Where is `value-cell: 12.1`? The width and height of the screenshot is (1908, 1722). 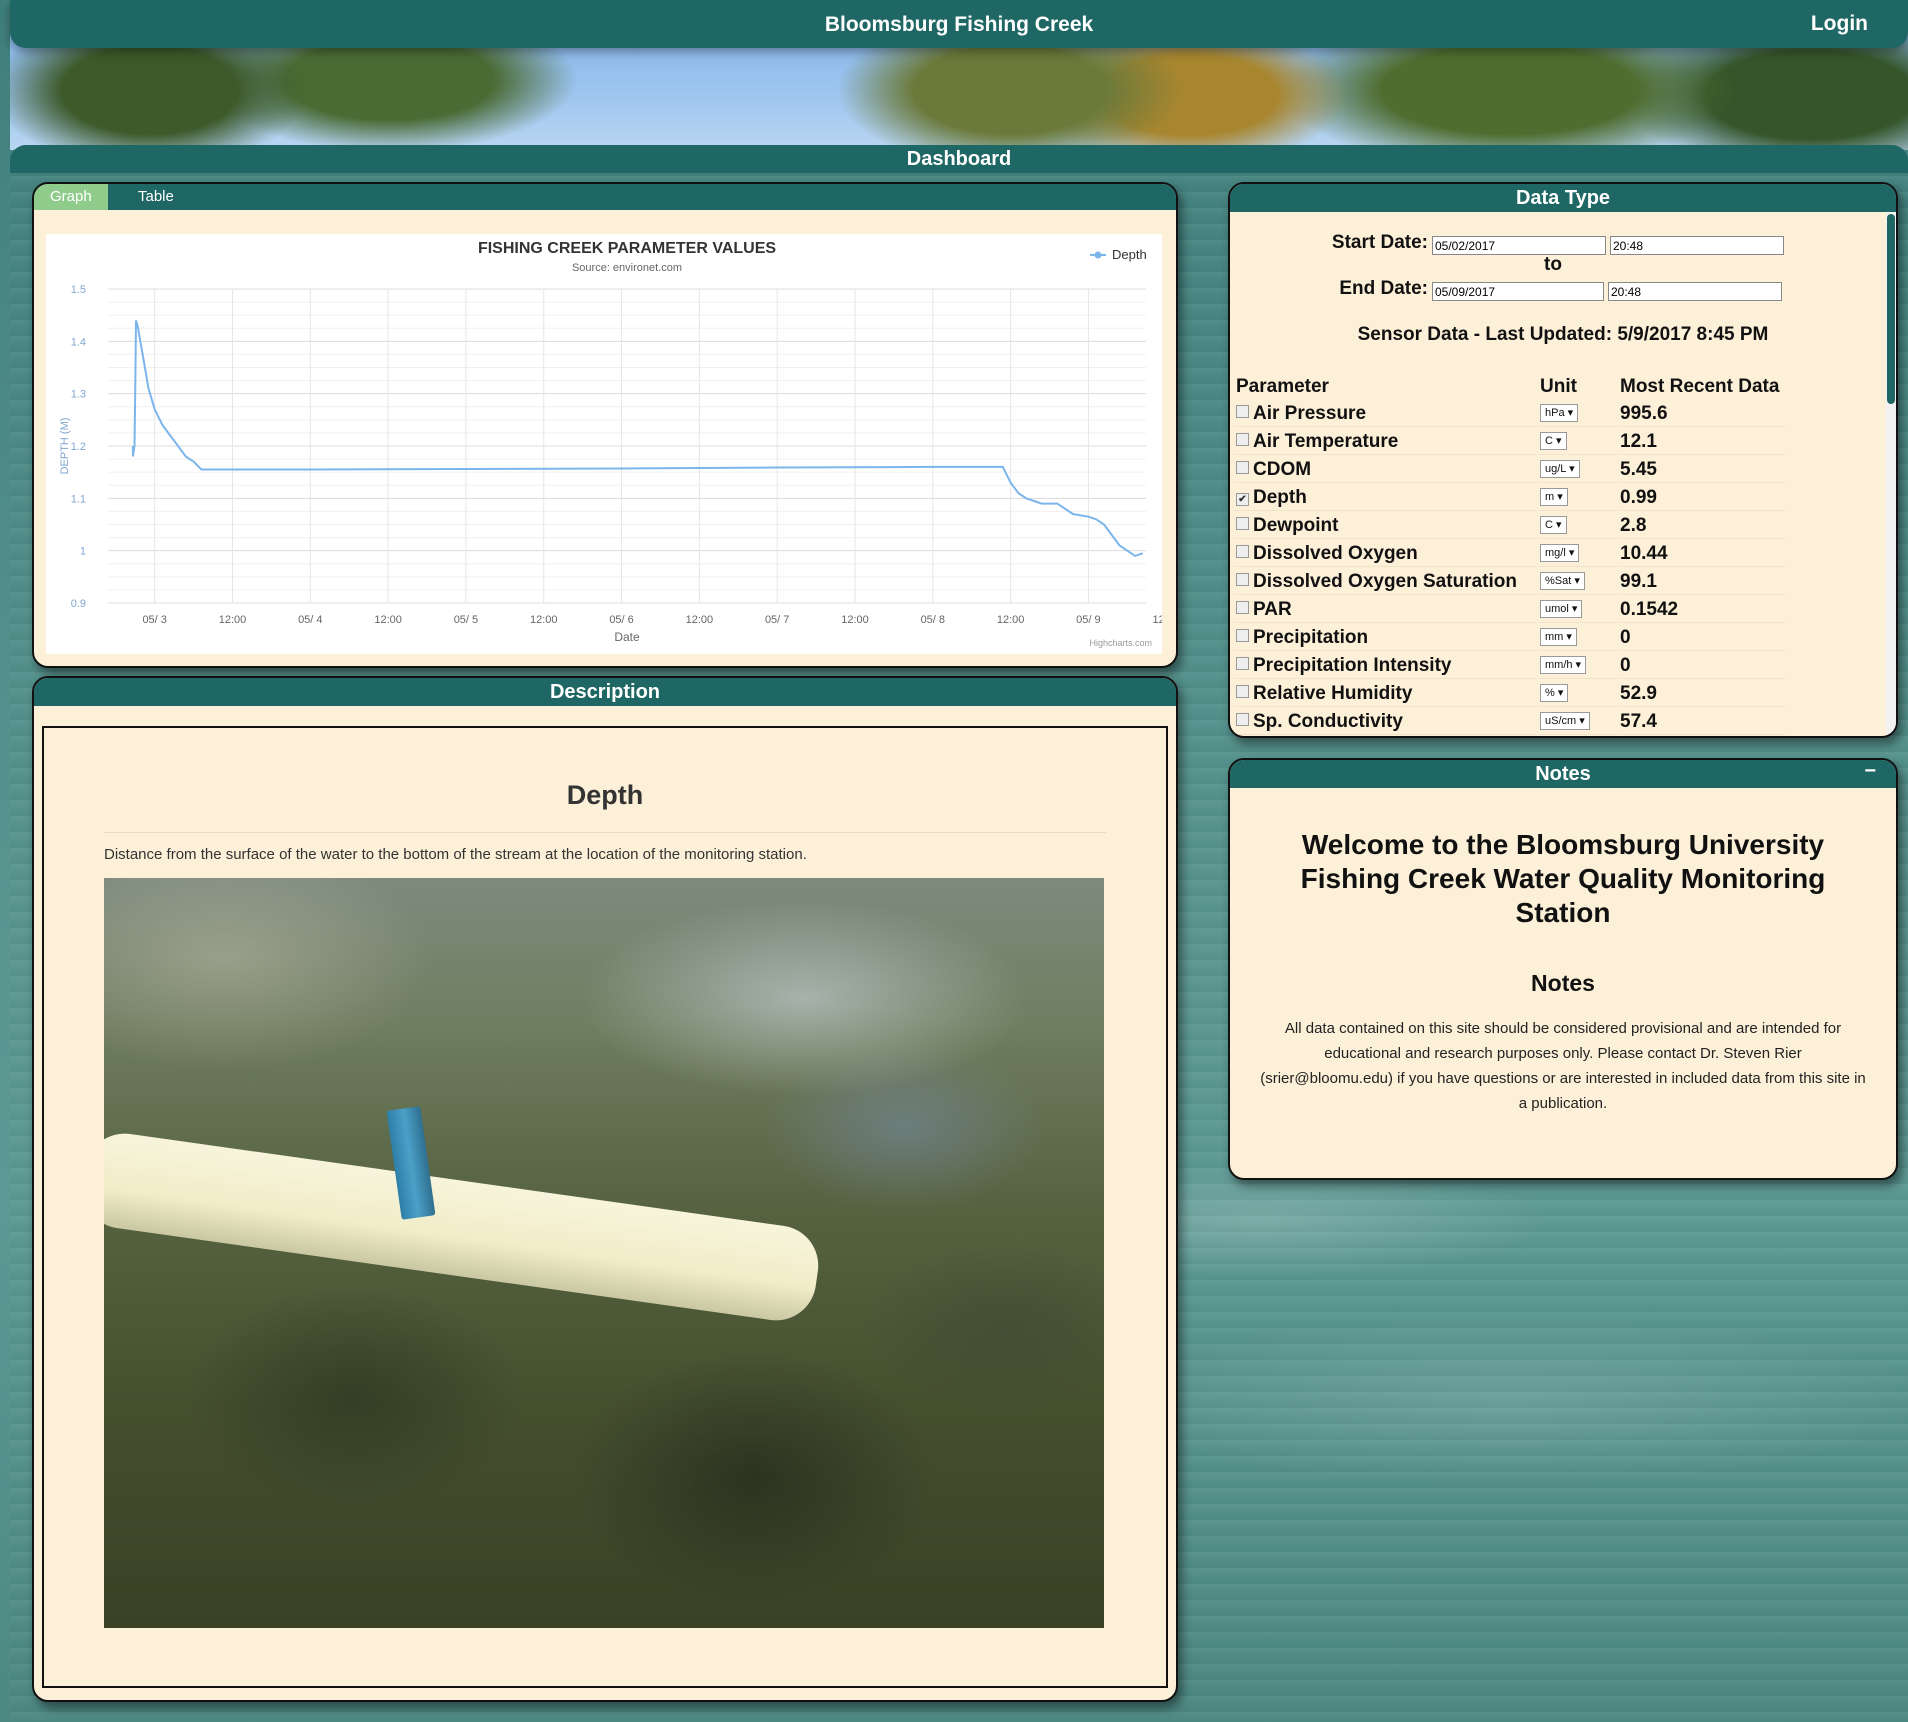
value-cell: 12.1 is located at coordinates (1702, 442).